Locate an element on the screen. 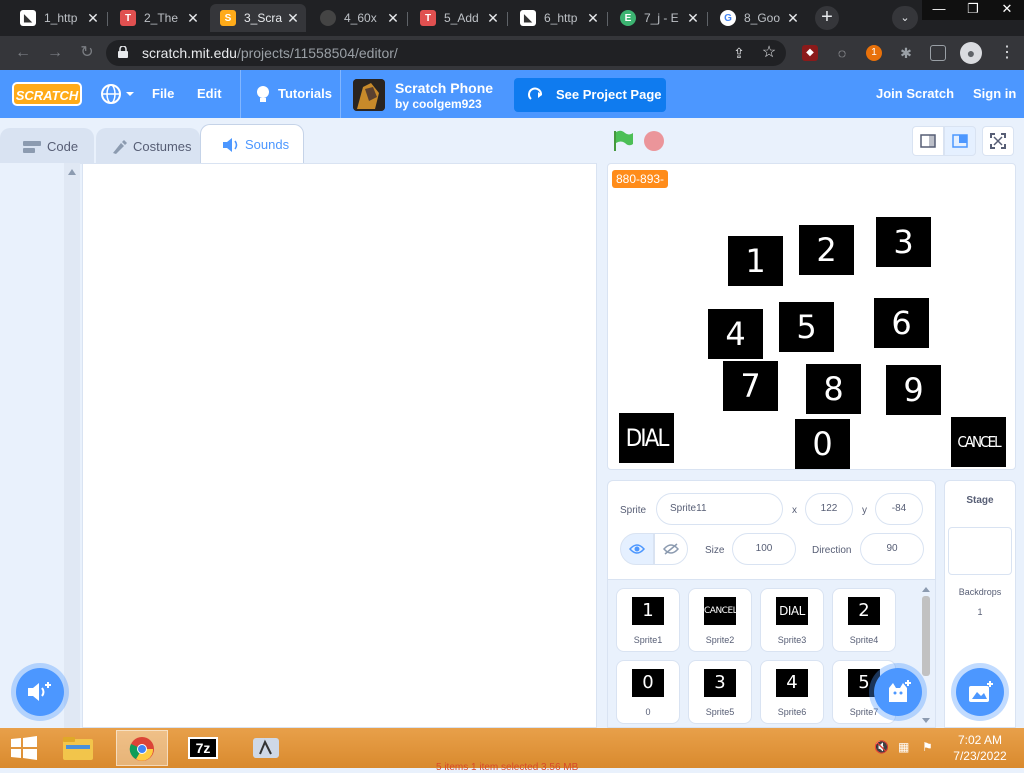  clock-date: 7/23/2022 is located at coordinates (980, 756).